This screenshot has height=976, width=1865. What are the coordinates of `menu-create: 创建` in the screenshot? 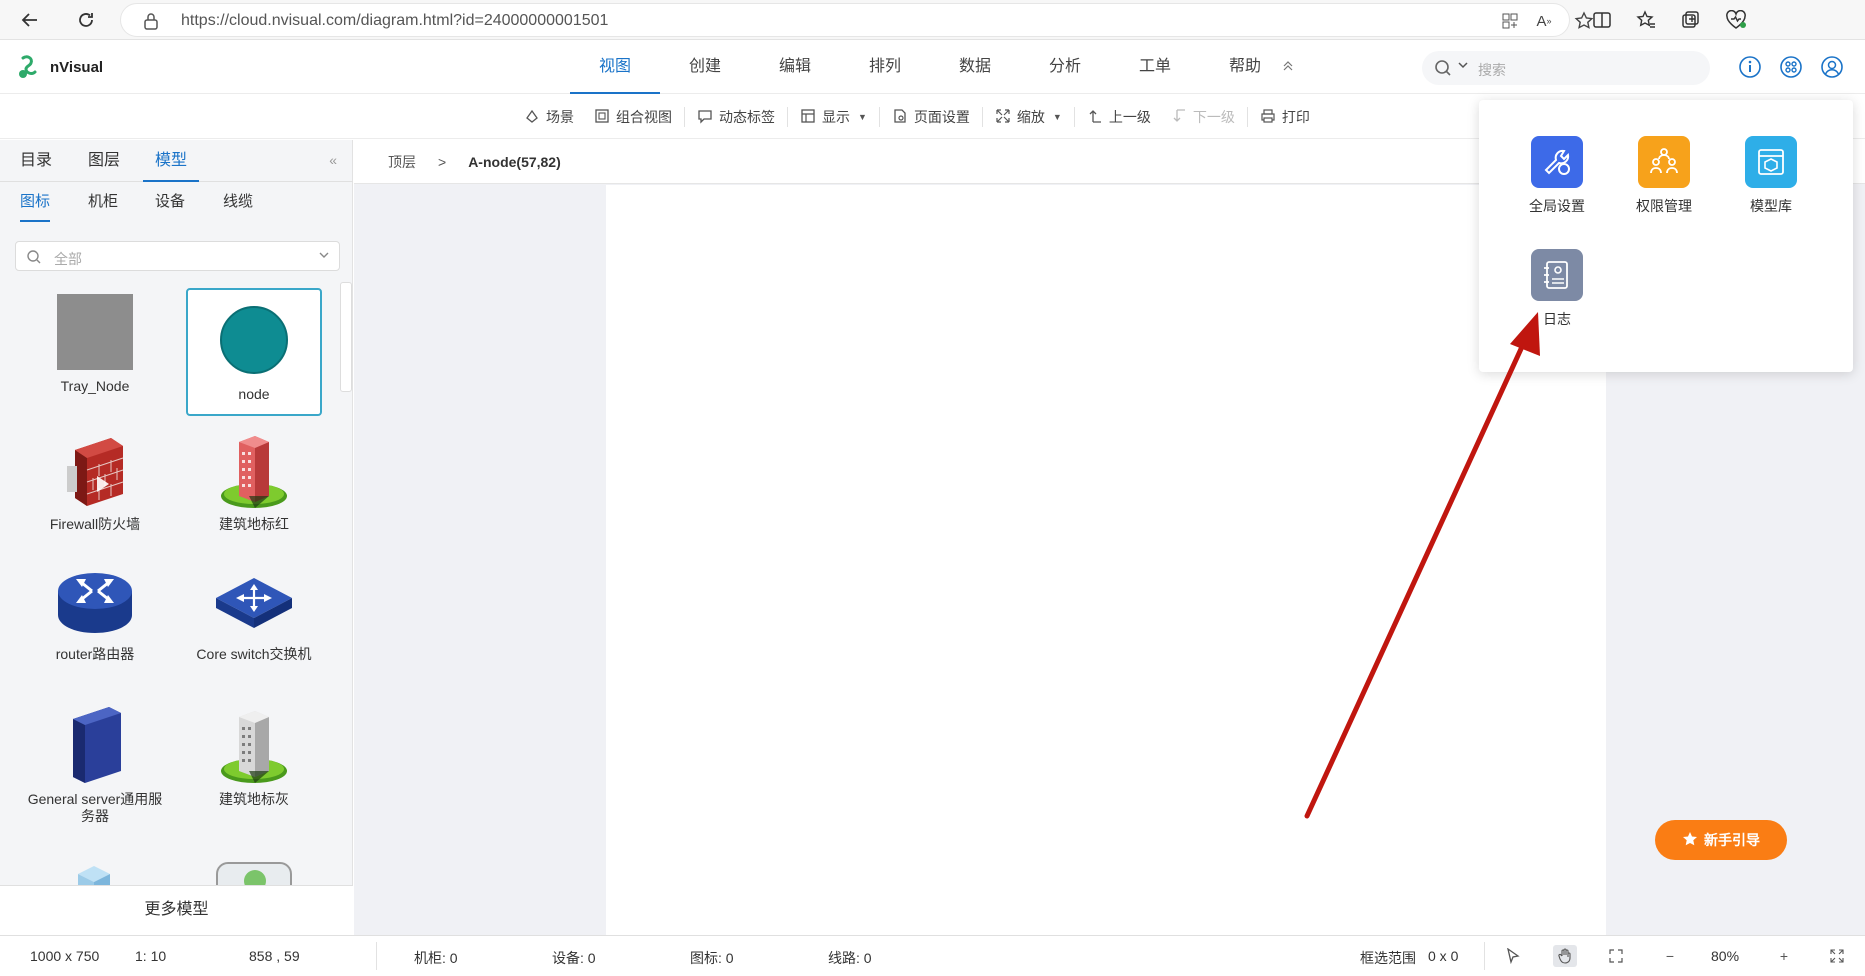 It's located at (705, 67).